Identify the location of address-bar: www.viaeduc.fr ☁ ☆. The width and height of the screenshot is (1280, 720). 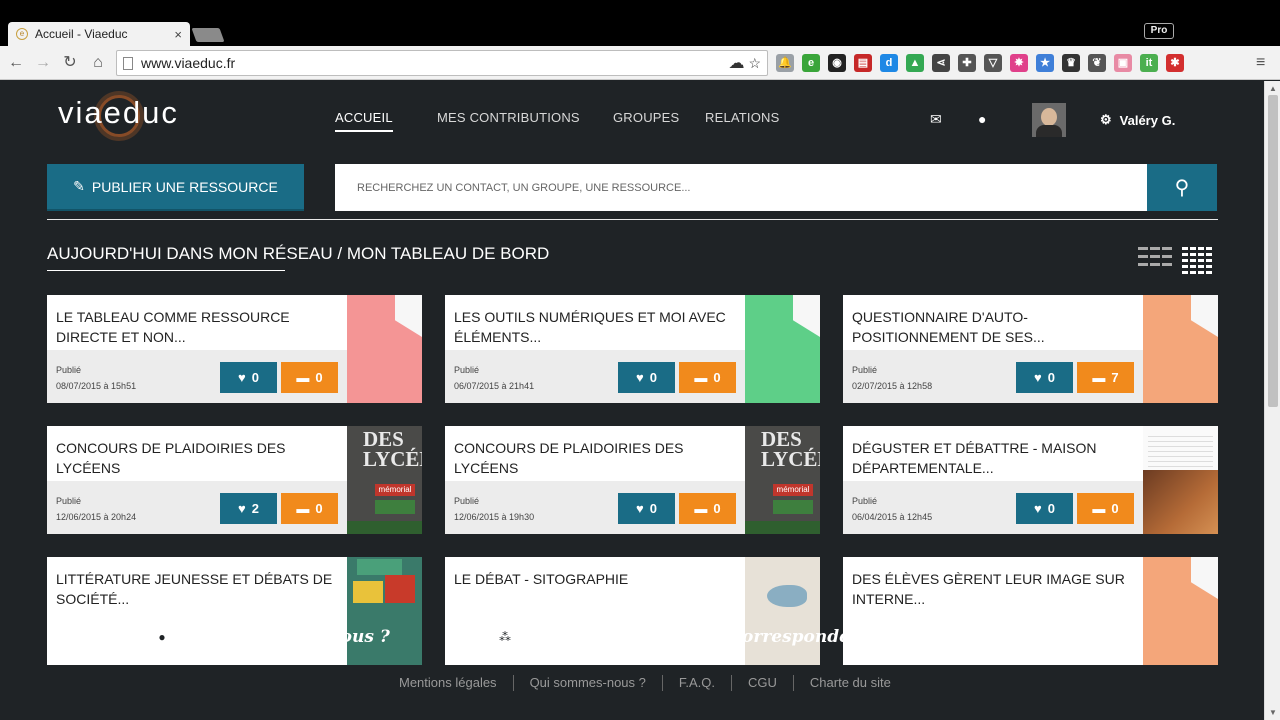
(442, 63).